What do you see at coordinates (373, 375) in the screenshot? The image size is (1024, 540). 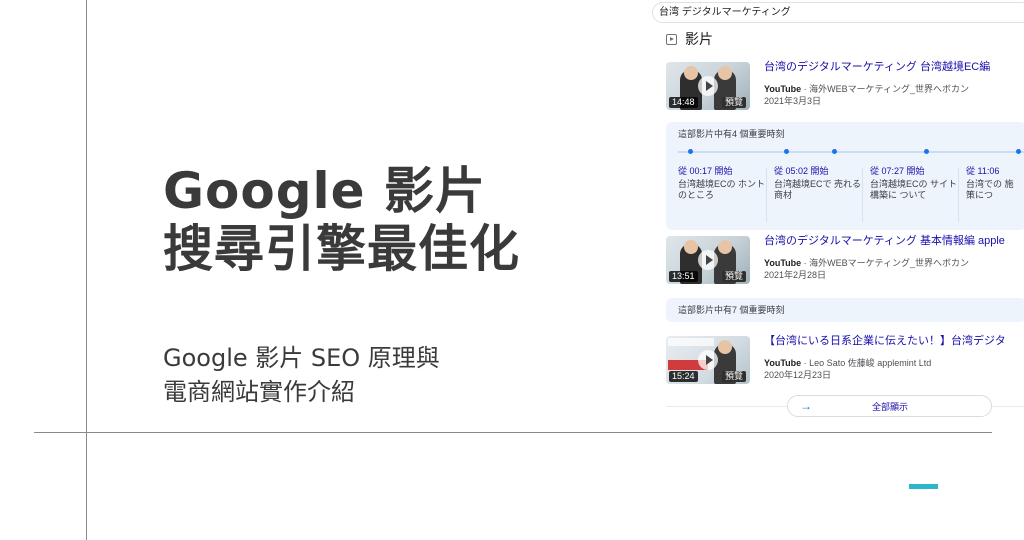 I see `slide-subtitle: Google 影片 SEO 原理與 電商網站實作介紹` at bounding box center [373, 375].